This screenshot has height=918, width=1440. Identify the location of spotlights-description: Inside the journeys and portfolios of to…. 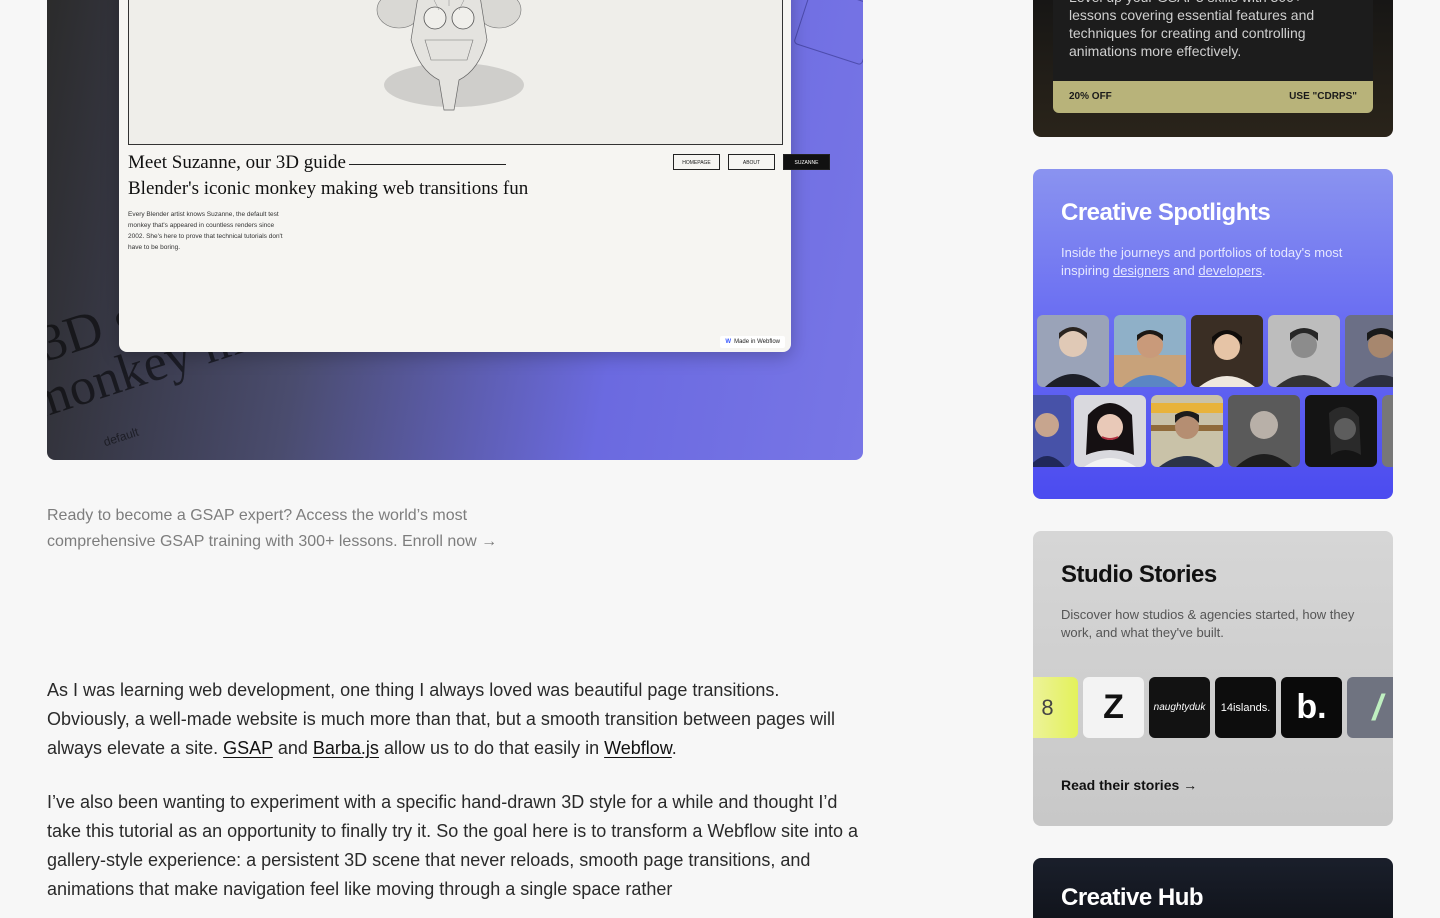
(1202, 261).